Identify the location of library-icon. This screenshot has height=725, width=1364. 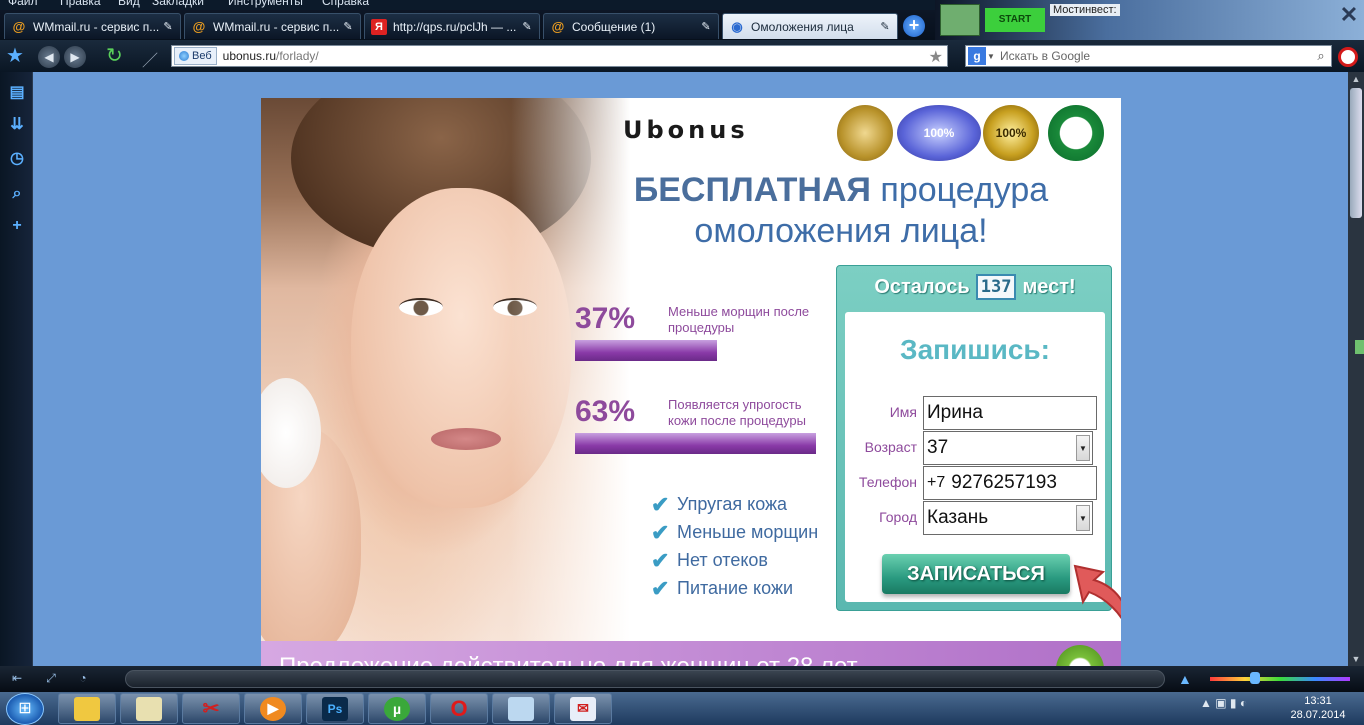
(149, 708).